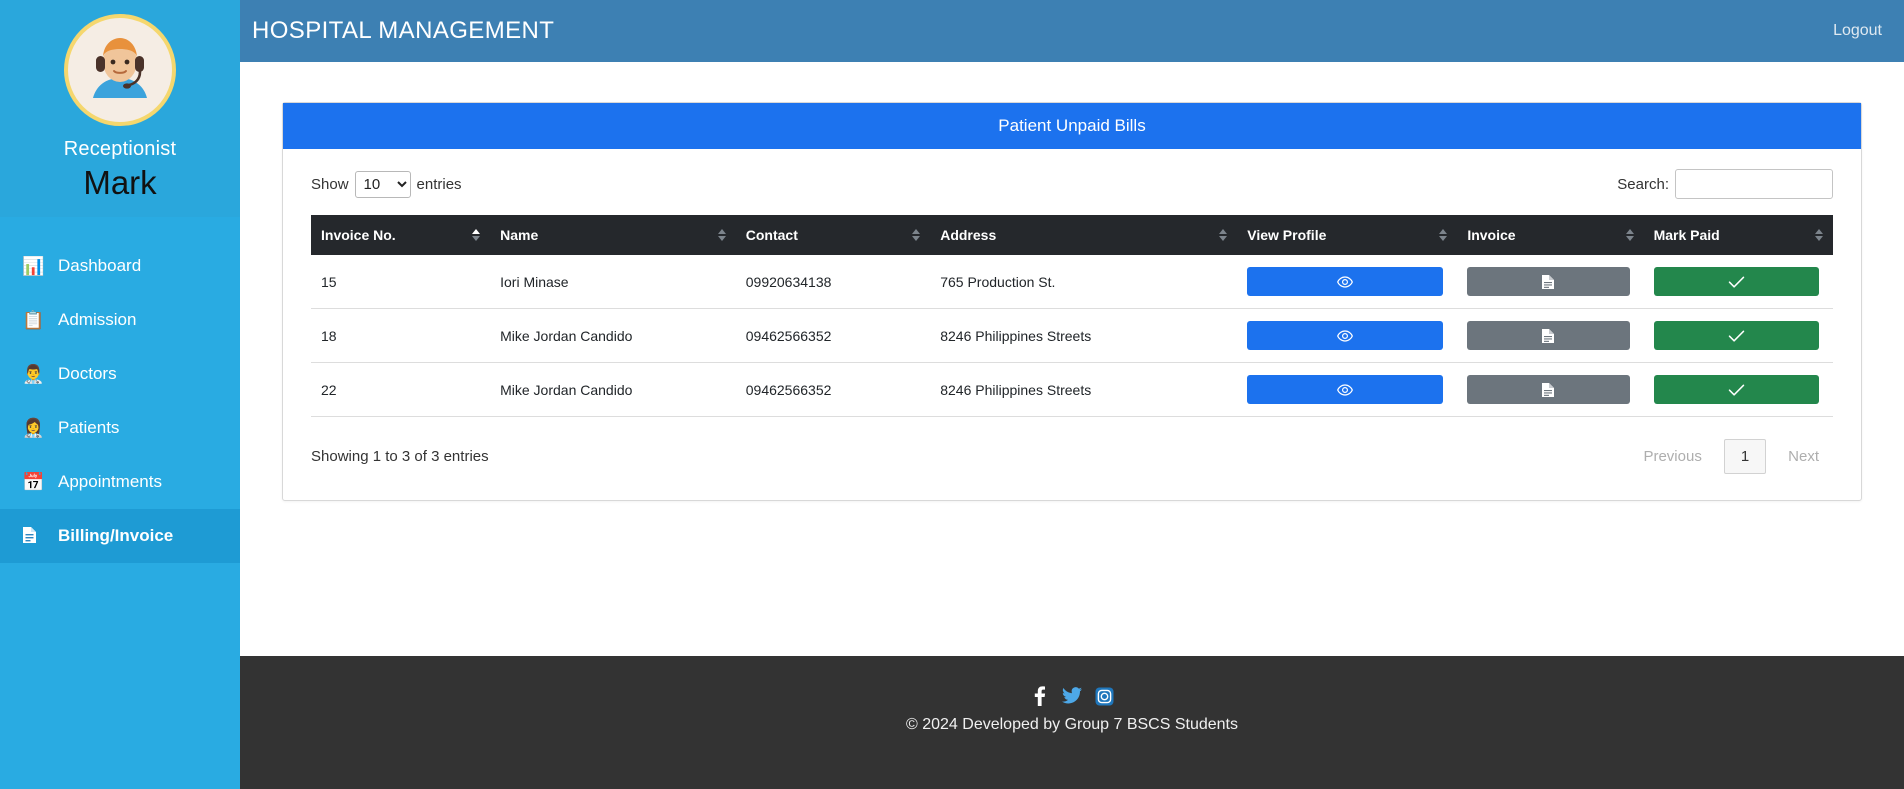 This screenshot has width=1904, height=789. What do you see at coordinates (1550, 235) in the screenshot?
I see `column-header-invoice: Invoice` at bounding box center [1550, 235].